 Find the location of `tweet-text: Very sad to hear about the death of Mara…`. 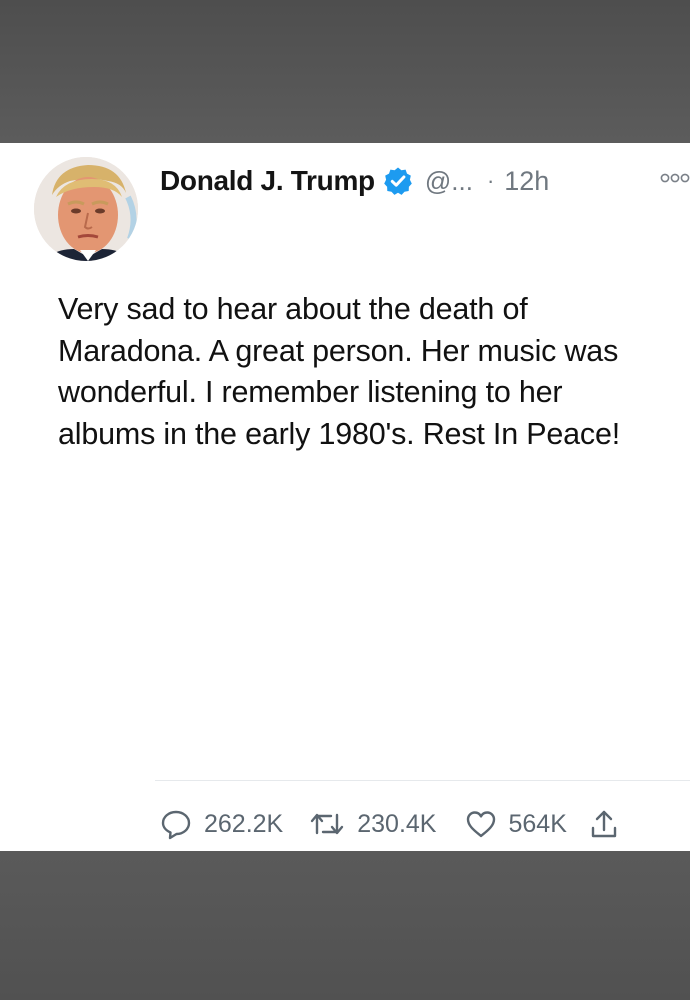

tweet-text: Very sad to hear about the death of Mara… is located at coordinates (339, 371).